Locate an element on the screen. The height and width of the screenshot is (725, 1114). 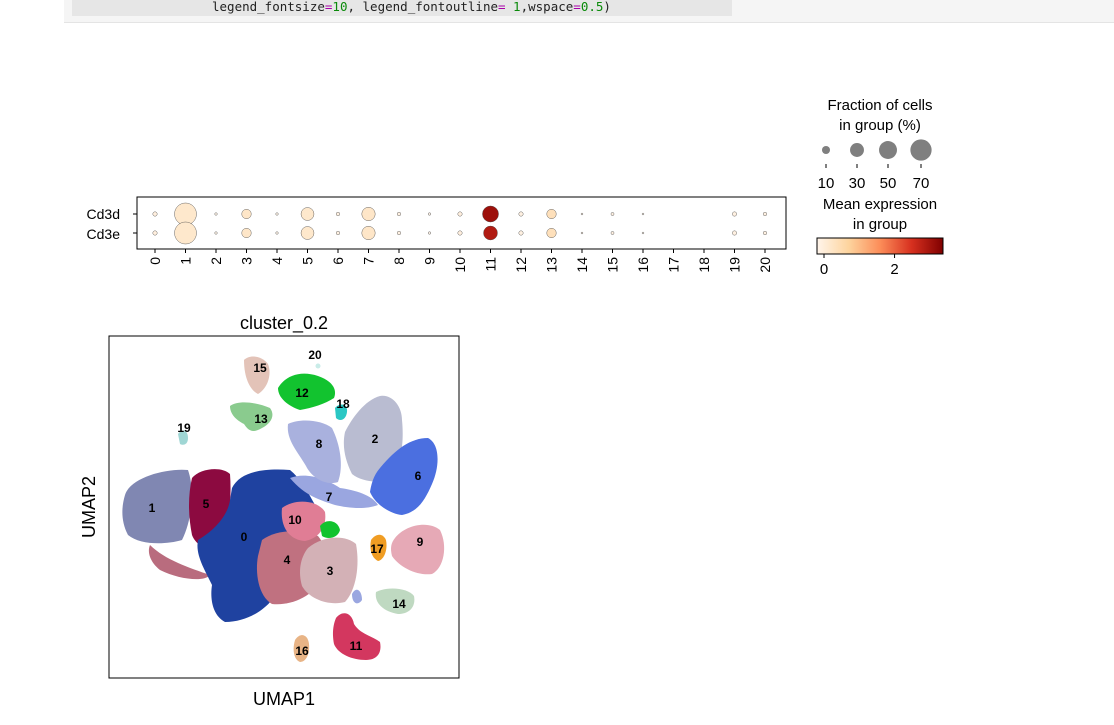
xtick-label-14: 14 is located at coordinates (582, 265).